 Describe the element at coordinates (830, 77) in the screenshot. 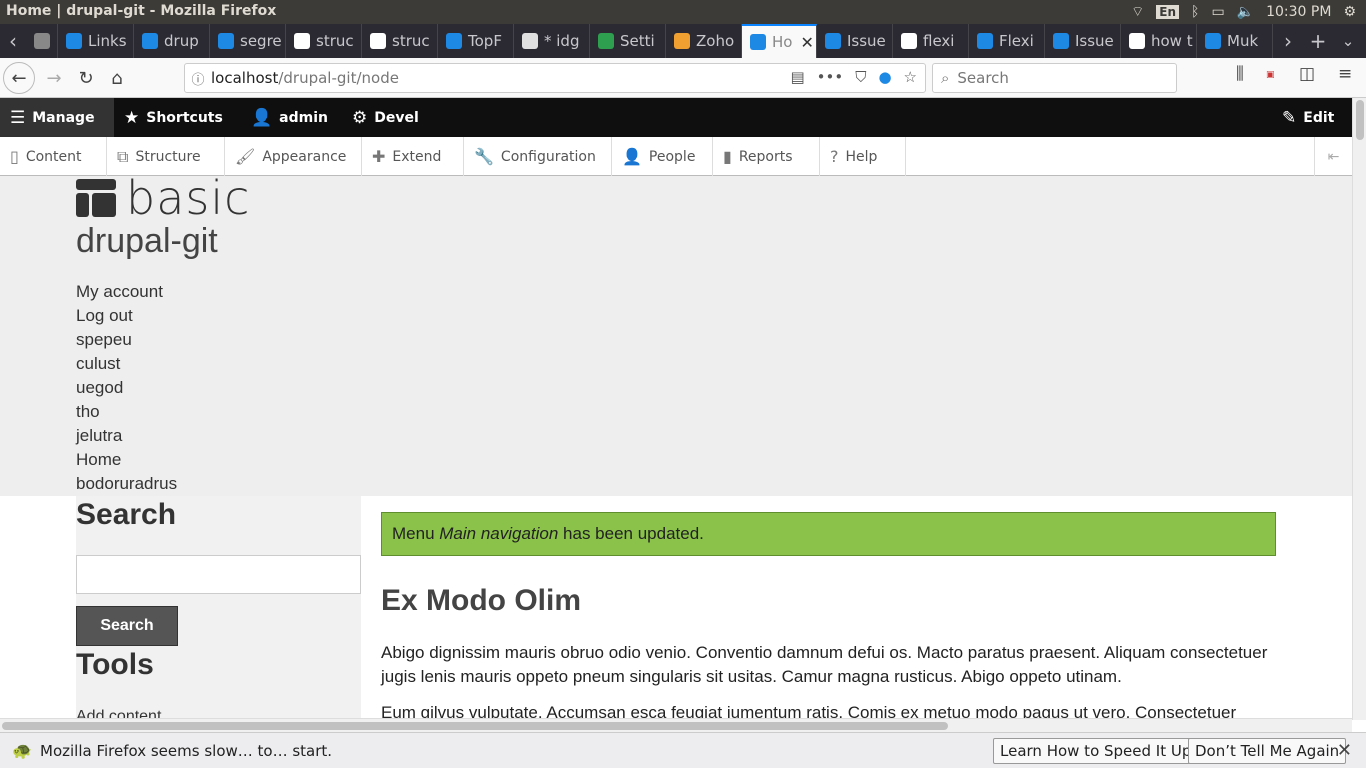

I see `page-actions-menu-icon: •••` at that location.